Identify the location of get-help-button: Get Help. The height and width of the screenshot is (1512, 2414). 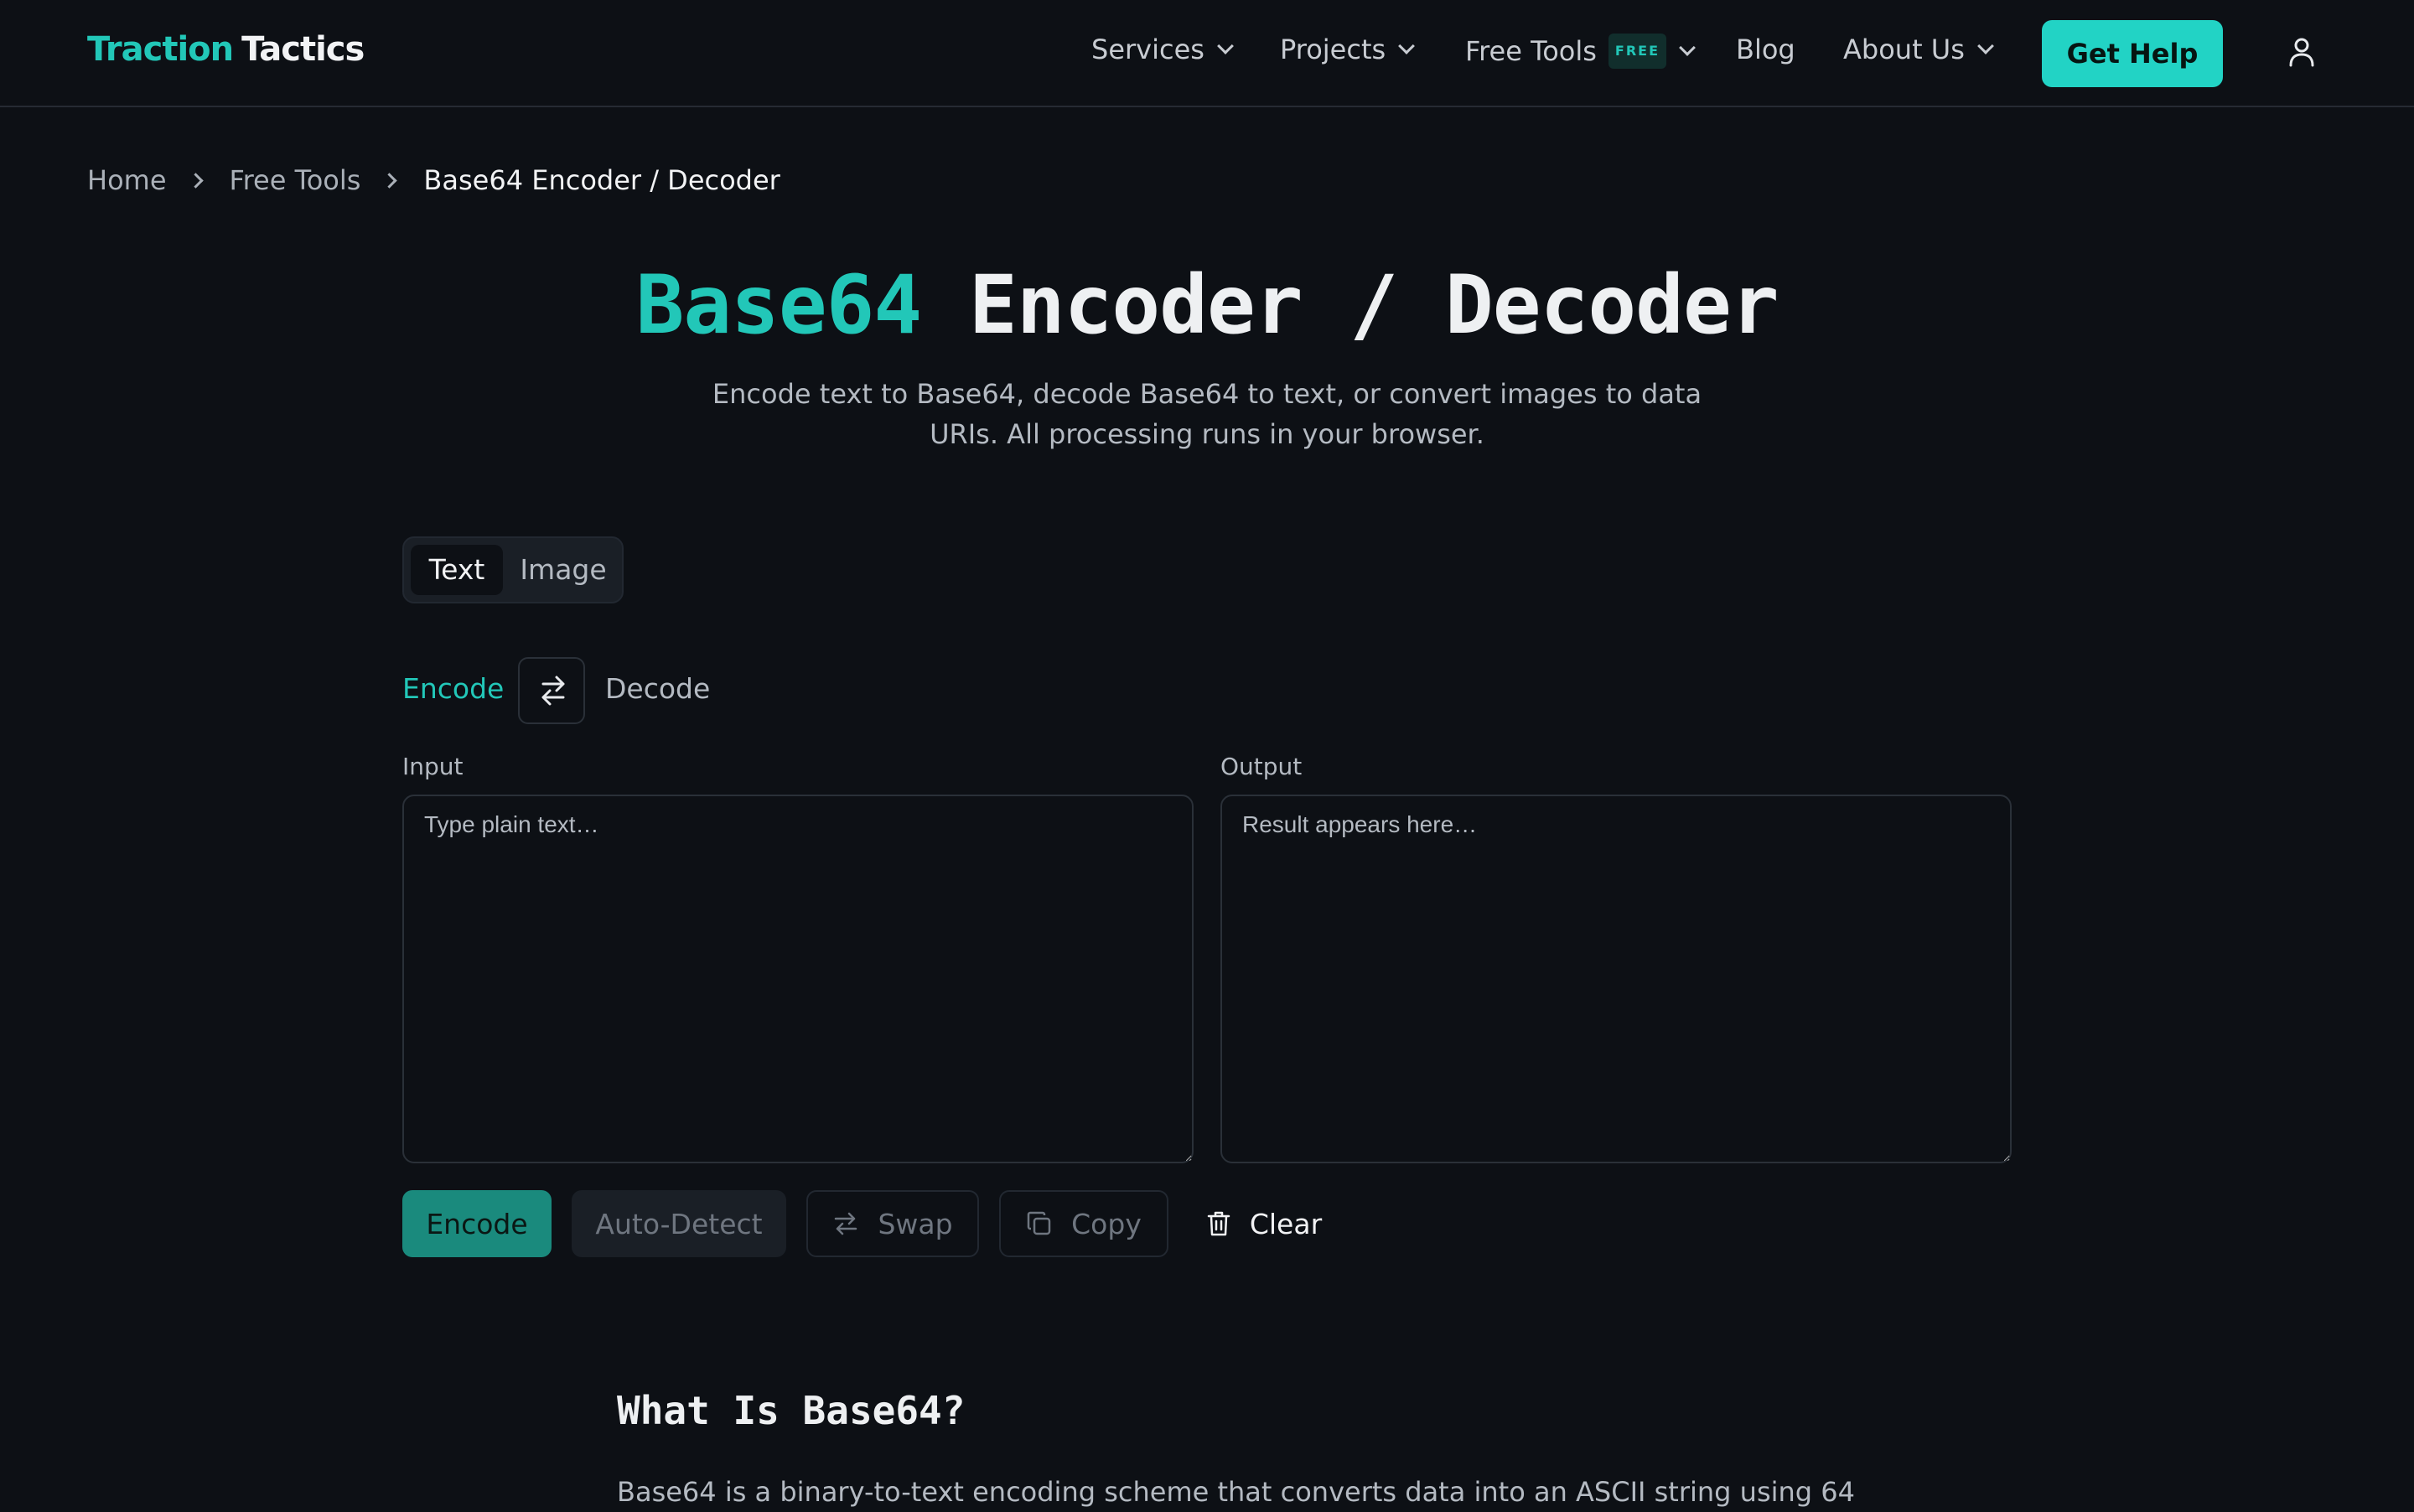
(2132, 53).